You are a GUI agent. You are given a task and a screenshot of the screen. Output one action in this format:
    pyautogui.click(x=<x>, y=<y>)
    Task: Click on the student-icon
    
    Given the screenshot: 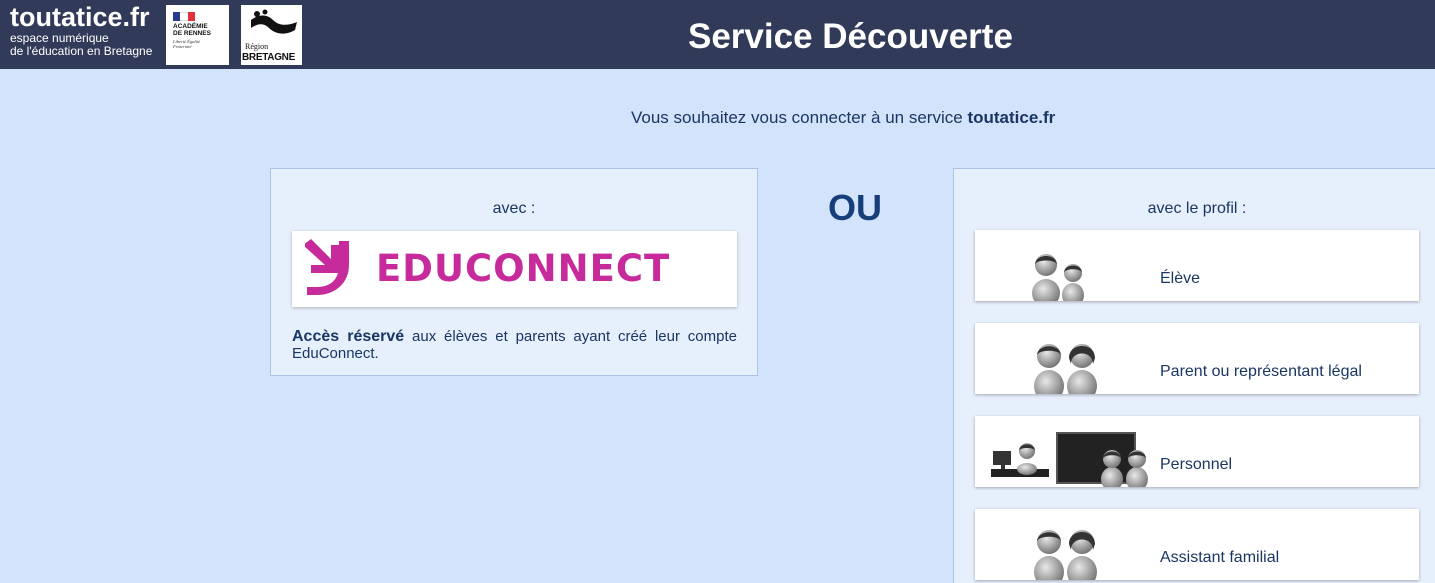 What is the action you would take?
    pyautogui.click(x=1058, y=277)
    